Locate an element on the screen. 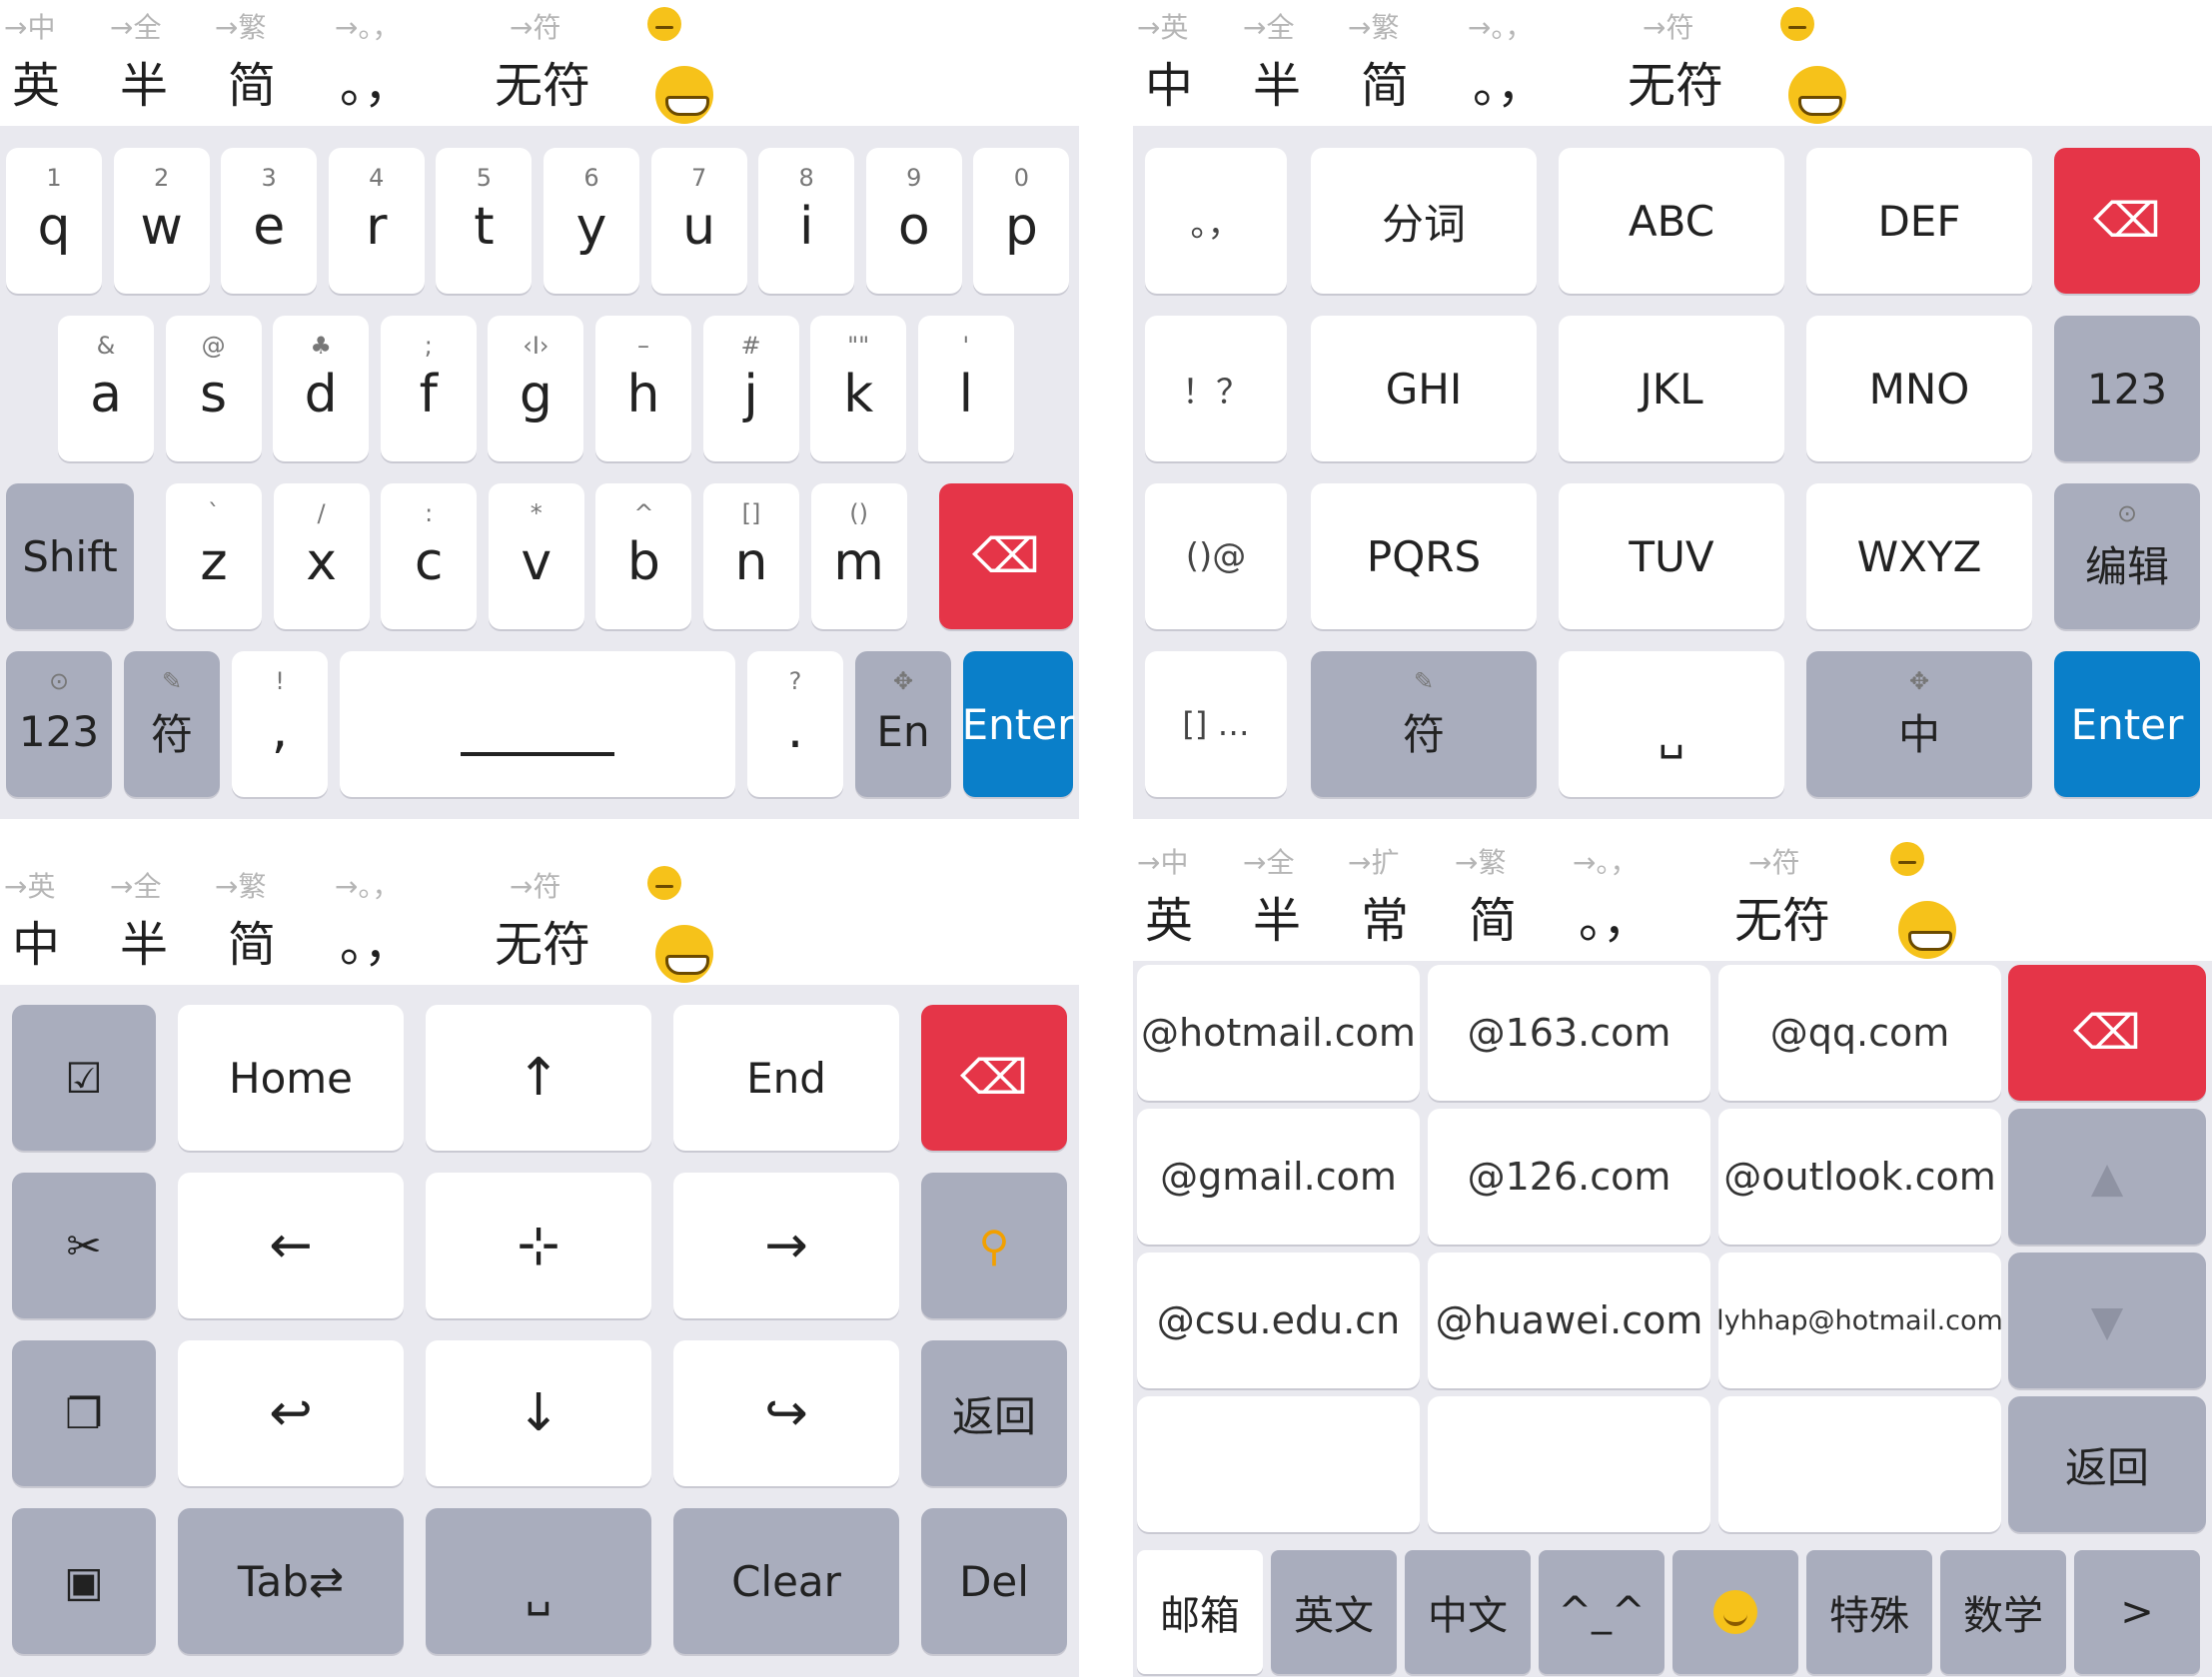  key-0: ` z is located at coordinates (214, 556).